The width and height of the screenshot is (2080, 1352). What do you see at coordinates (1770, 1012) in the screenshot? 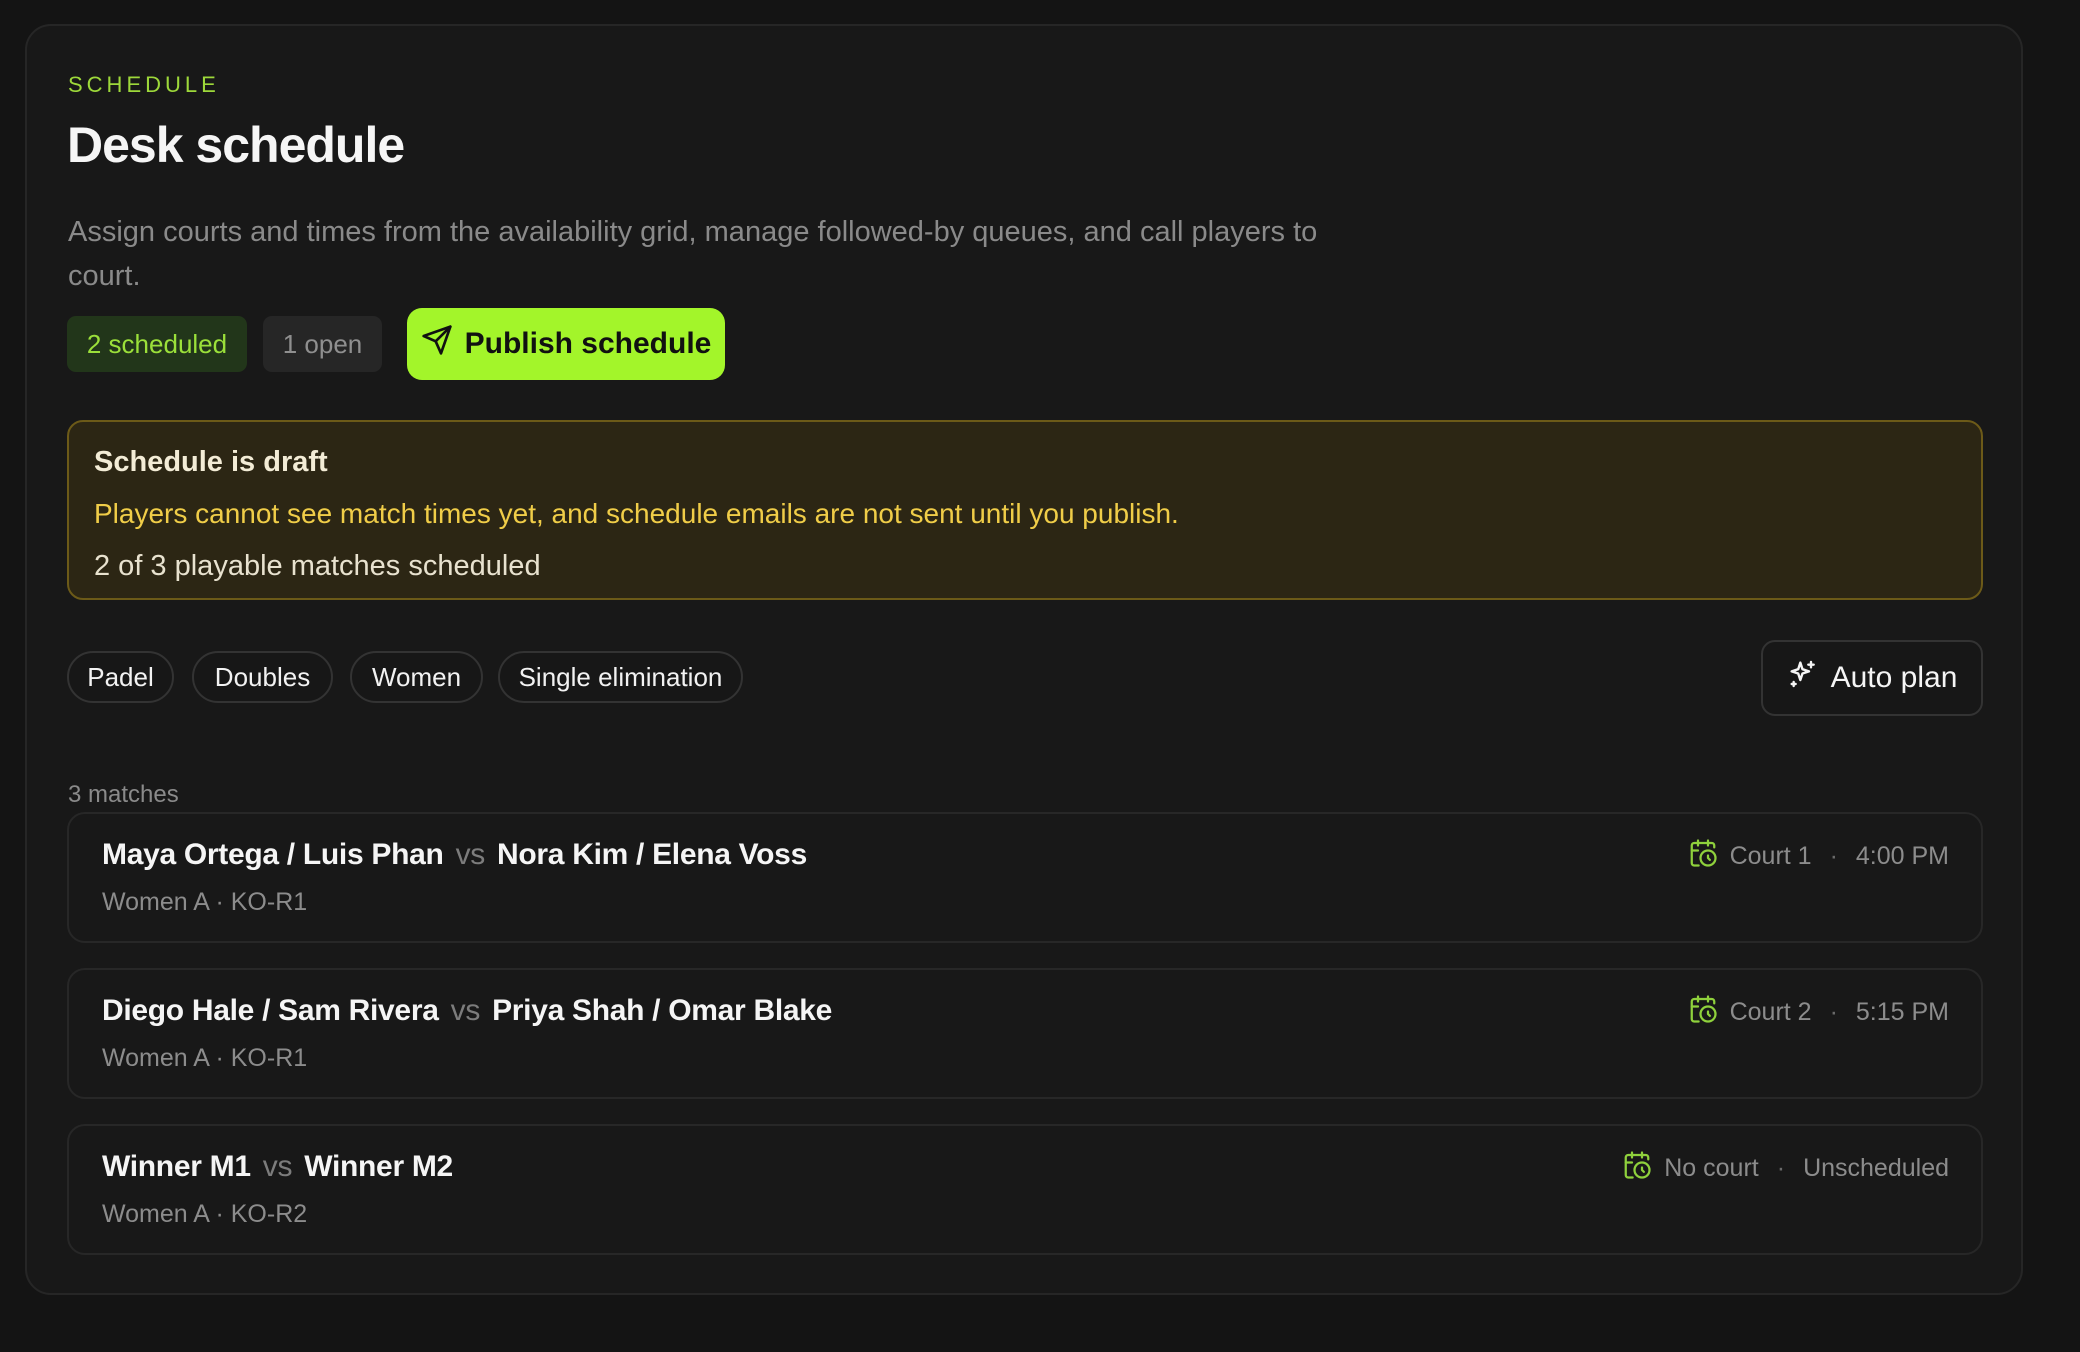
I see `match-court: Court 2` at bounding box center [1770, 1012].